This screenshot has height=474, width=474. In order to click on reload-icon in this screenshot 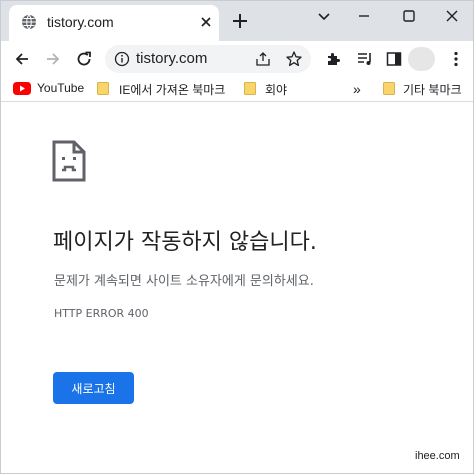, I will do `click(84, 59)`.